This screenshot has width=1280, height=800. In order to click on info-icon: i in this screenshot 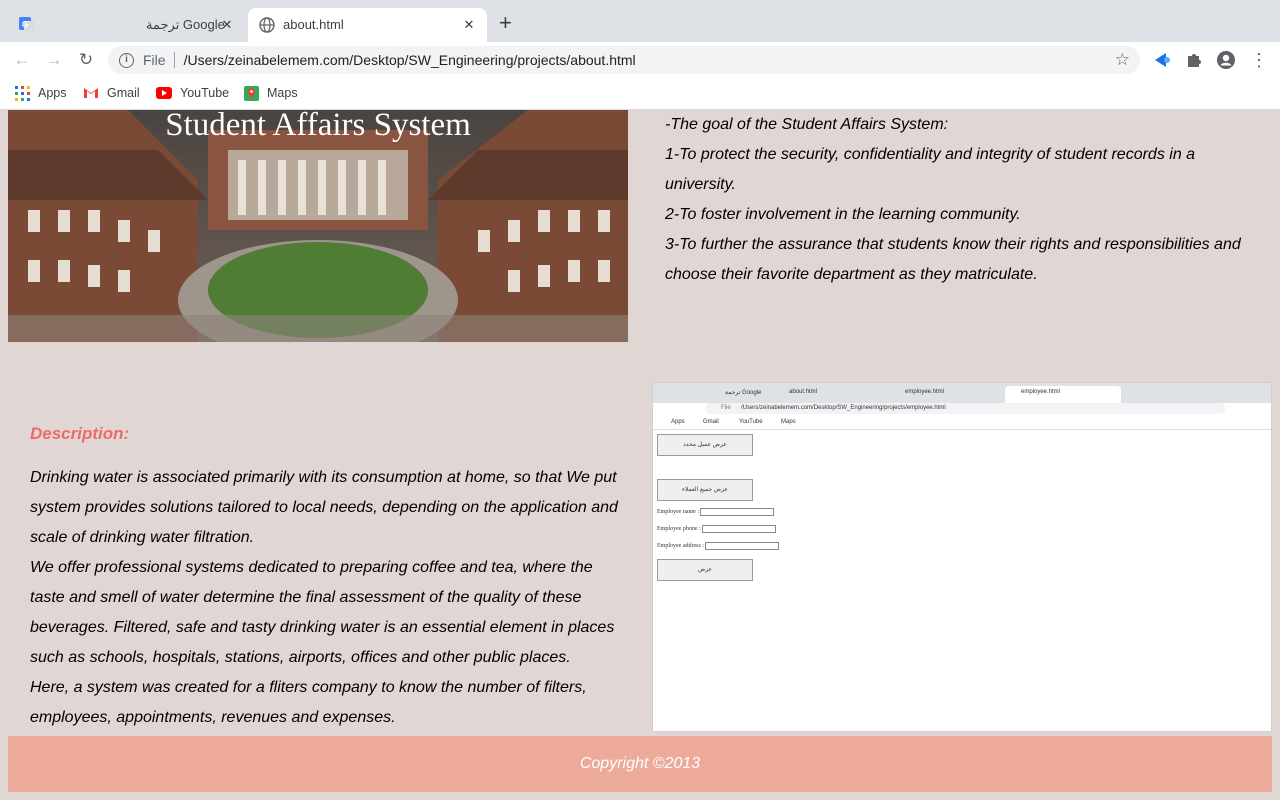, I will do `click(126, 60)`.